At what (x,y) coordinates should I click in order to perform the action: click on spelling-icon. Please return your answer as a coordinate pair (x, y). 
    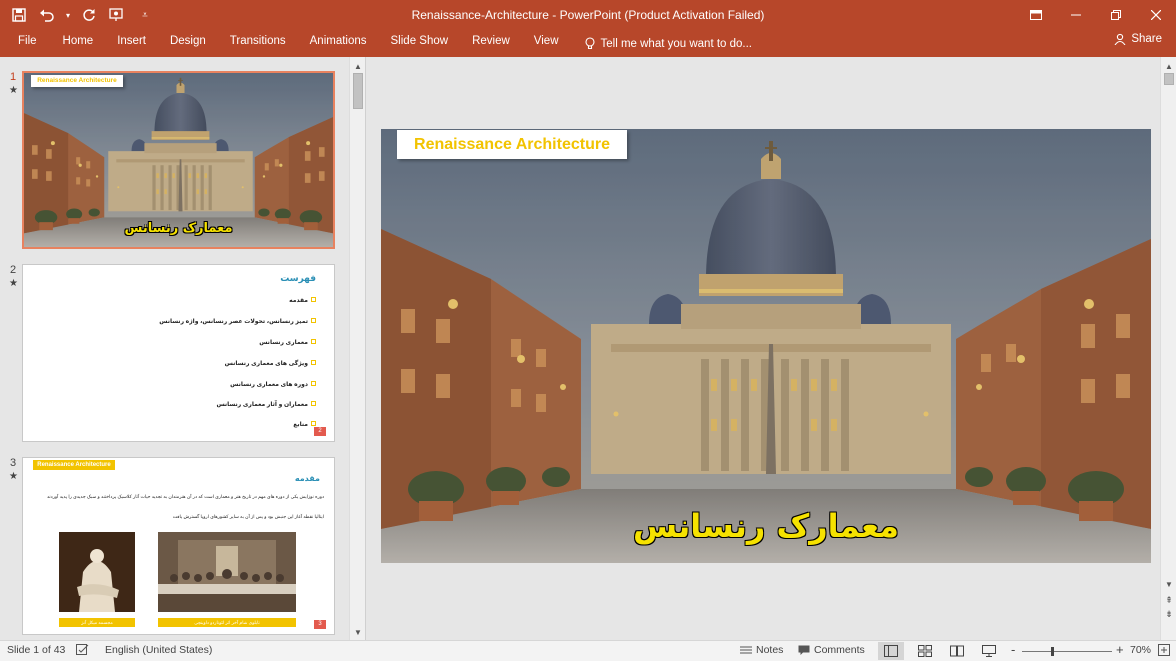
    Looking at the image, I should click on (83, 650).